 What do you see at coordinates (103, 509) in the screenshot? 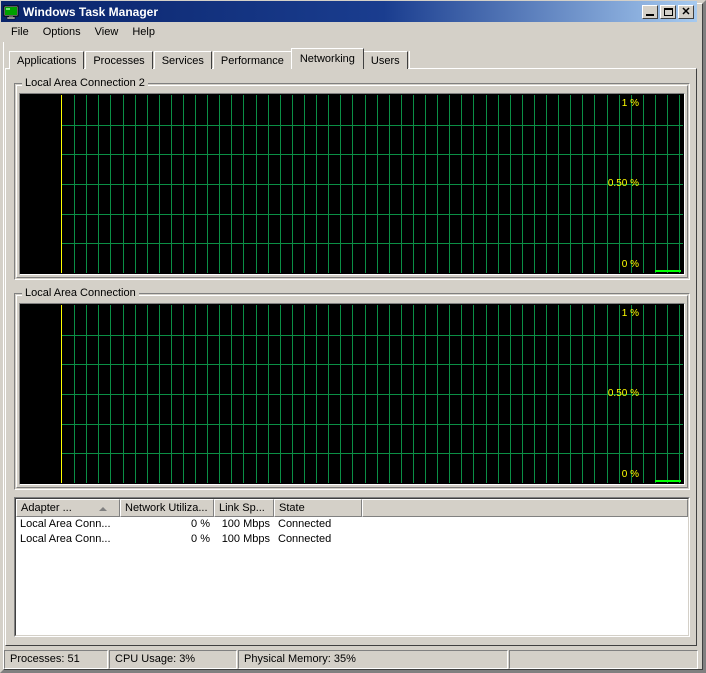
I see `sort-ascending-icon` at bounding box center [103, 509].